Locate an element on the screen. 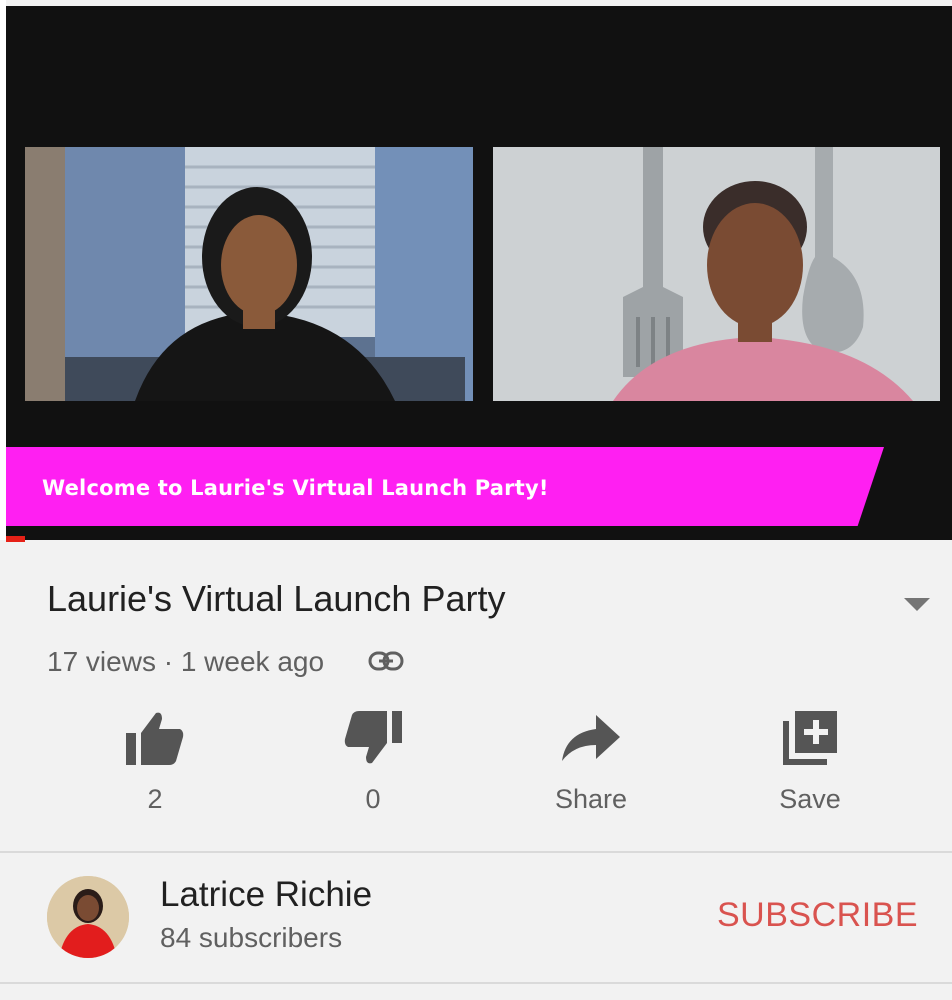  like-count: 2 is located at coordinates (155, 799).